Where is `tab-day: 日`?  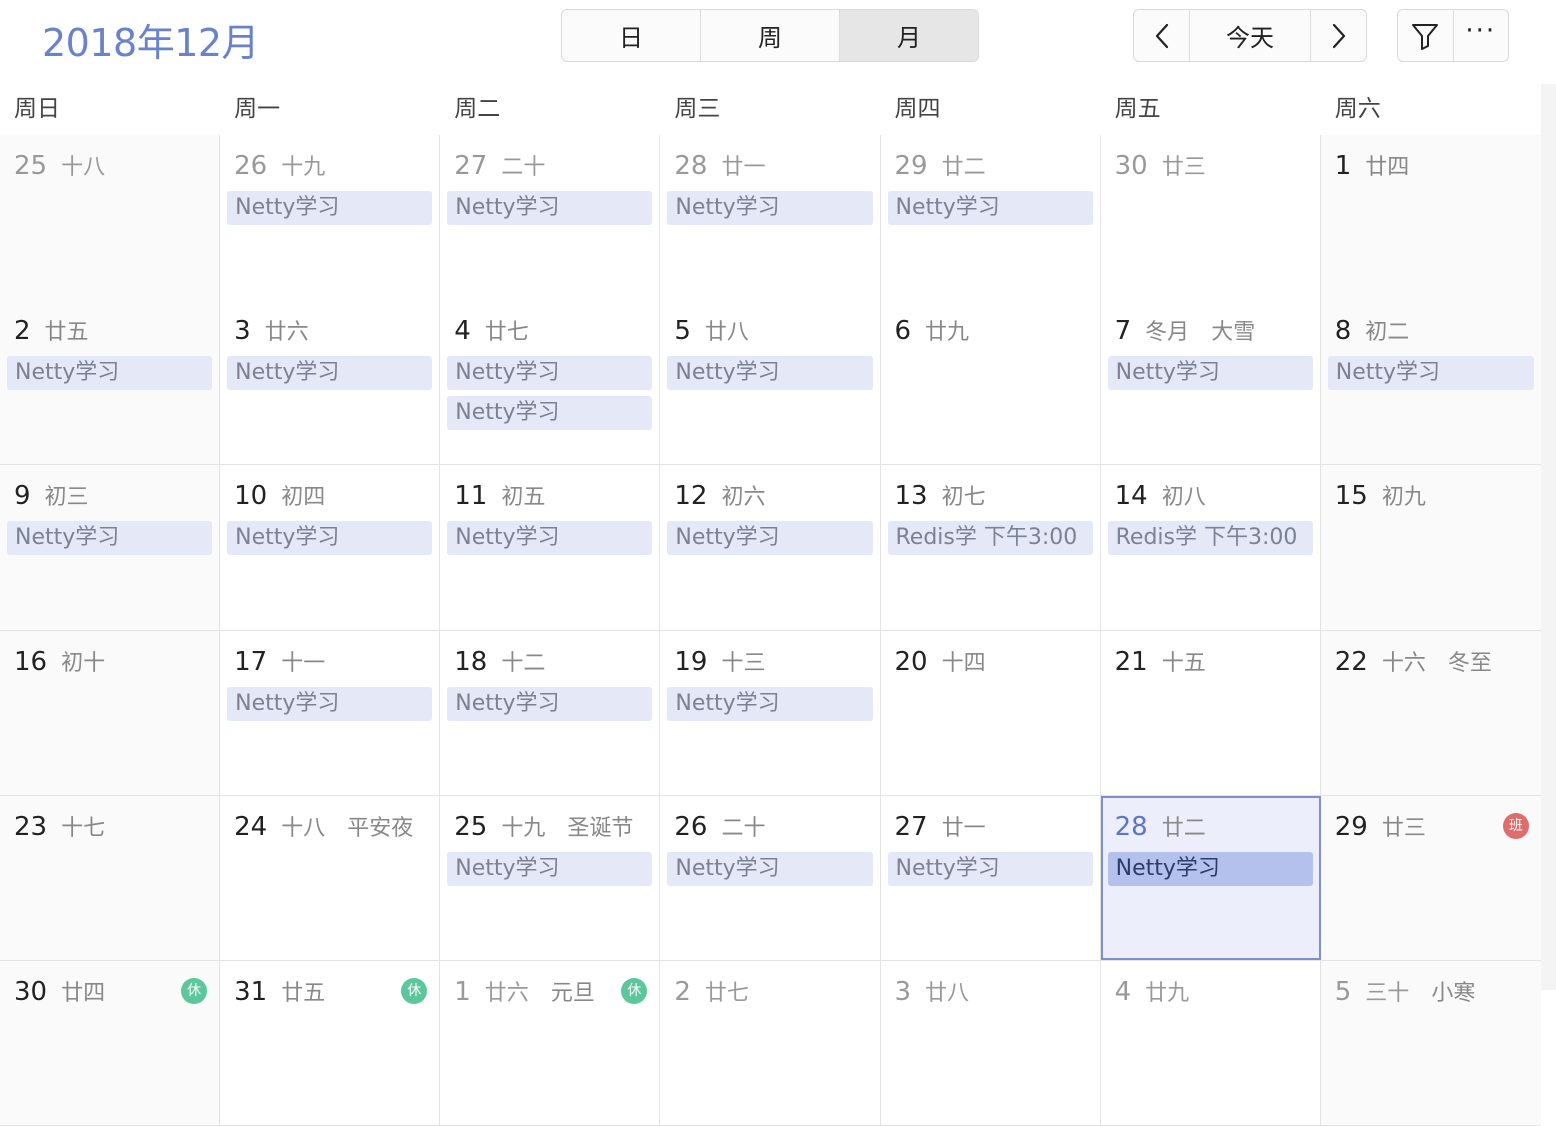
tab-day: 日 is located at coordinates (631, 35).